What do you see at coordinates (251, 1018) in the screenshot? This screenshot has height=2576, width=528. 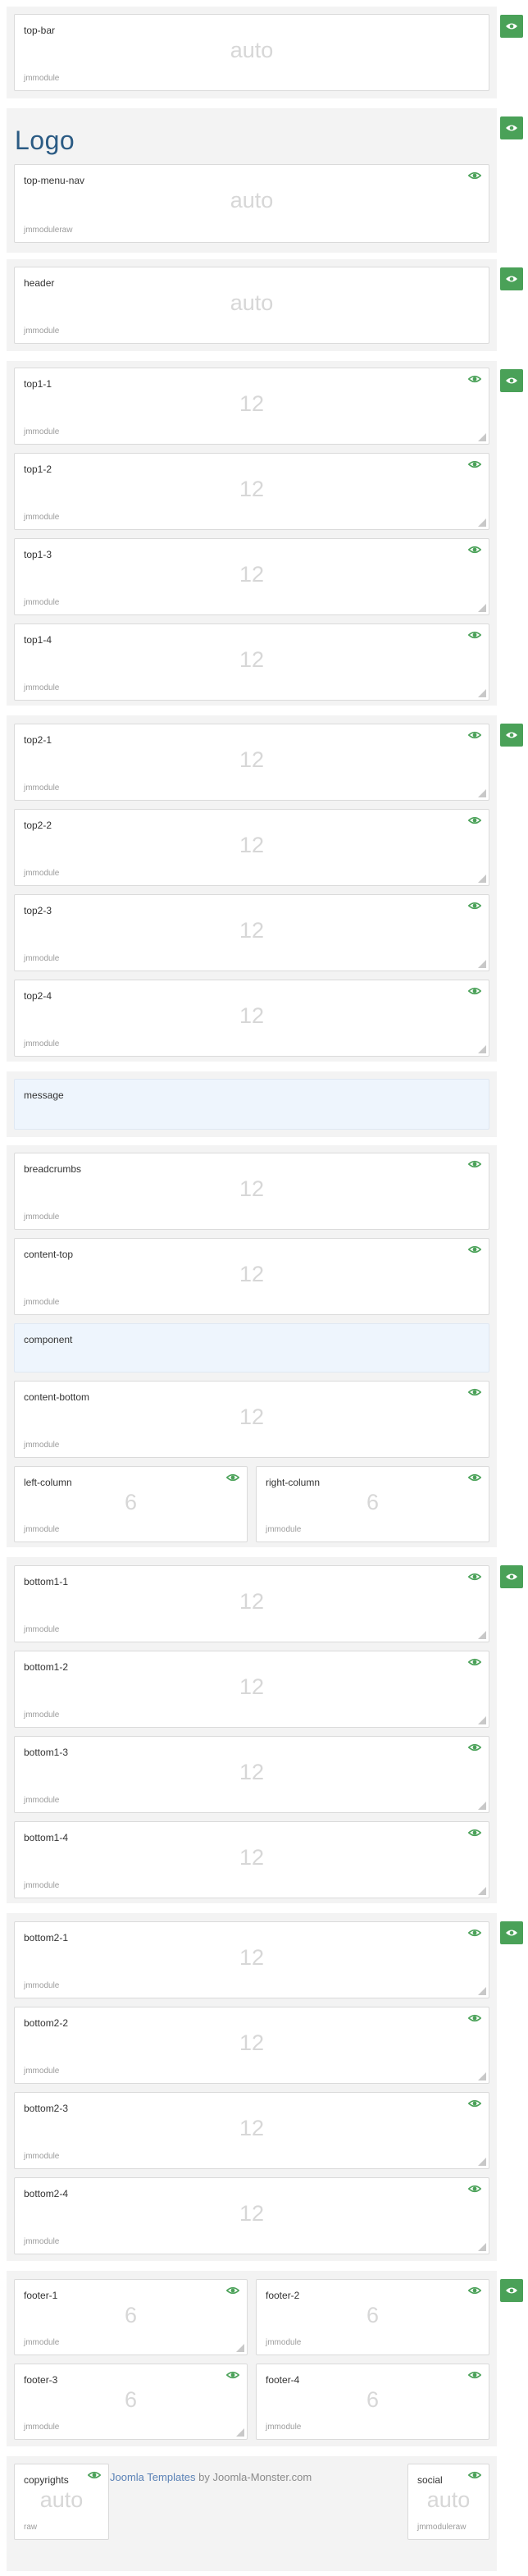 I see `position-card-top2-4: top2-4 12 jmmodule` at bounding box center [251, 1018].